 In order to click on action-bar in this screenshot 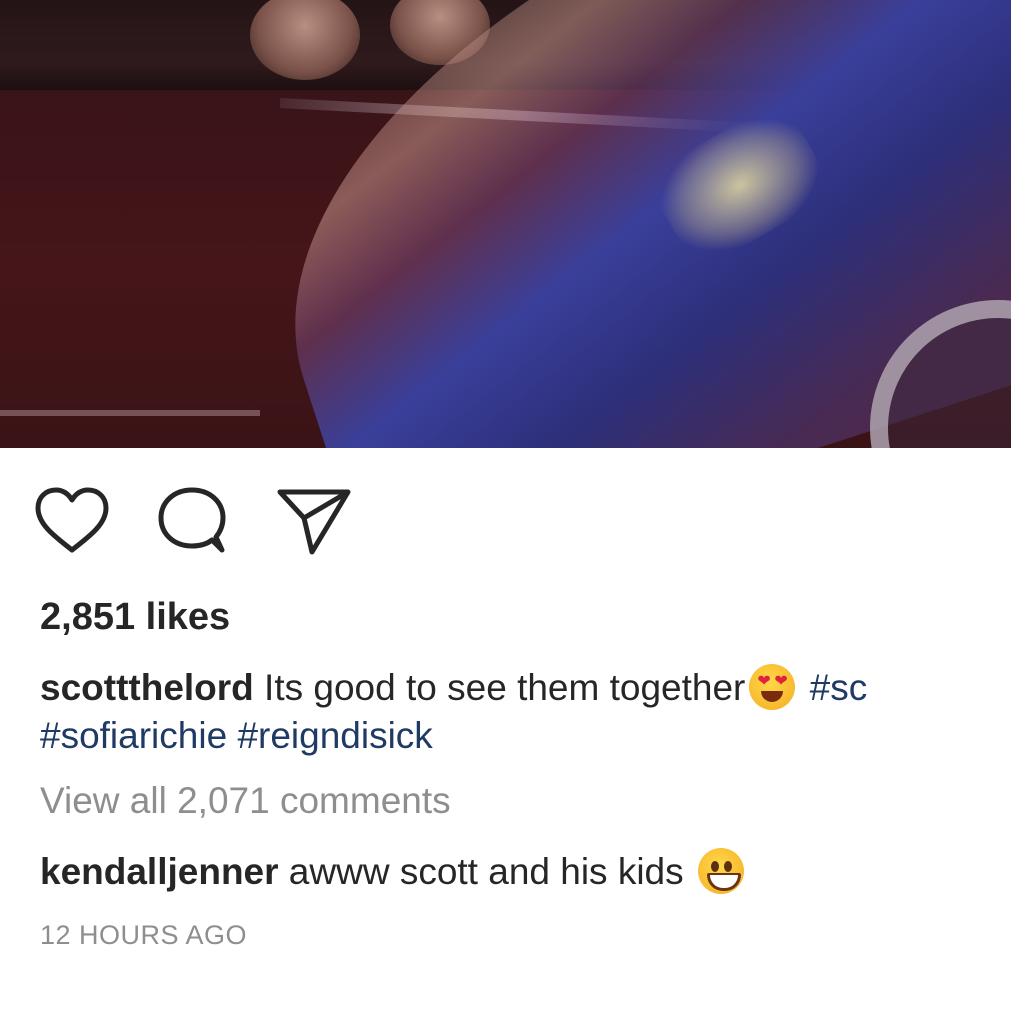, I will do `click(204, 522)`.